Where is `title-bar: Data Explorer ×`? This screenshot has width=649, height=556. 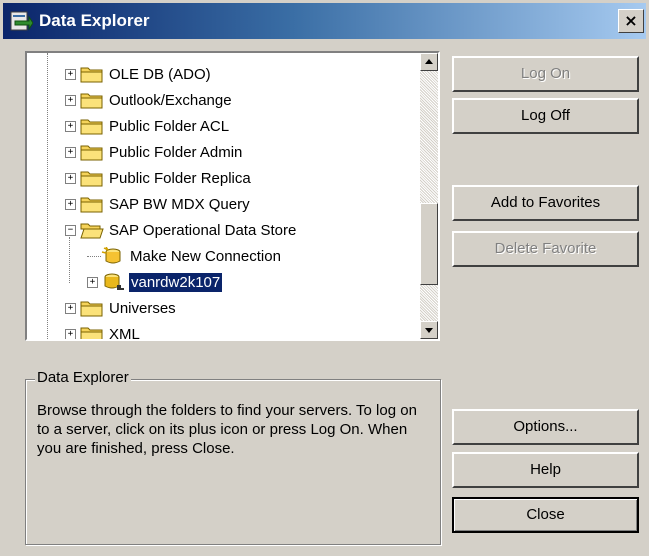
title-bar: Data Explorer × is located at coordinates (324, 21).